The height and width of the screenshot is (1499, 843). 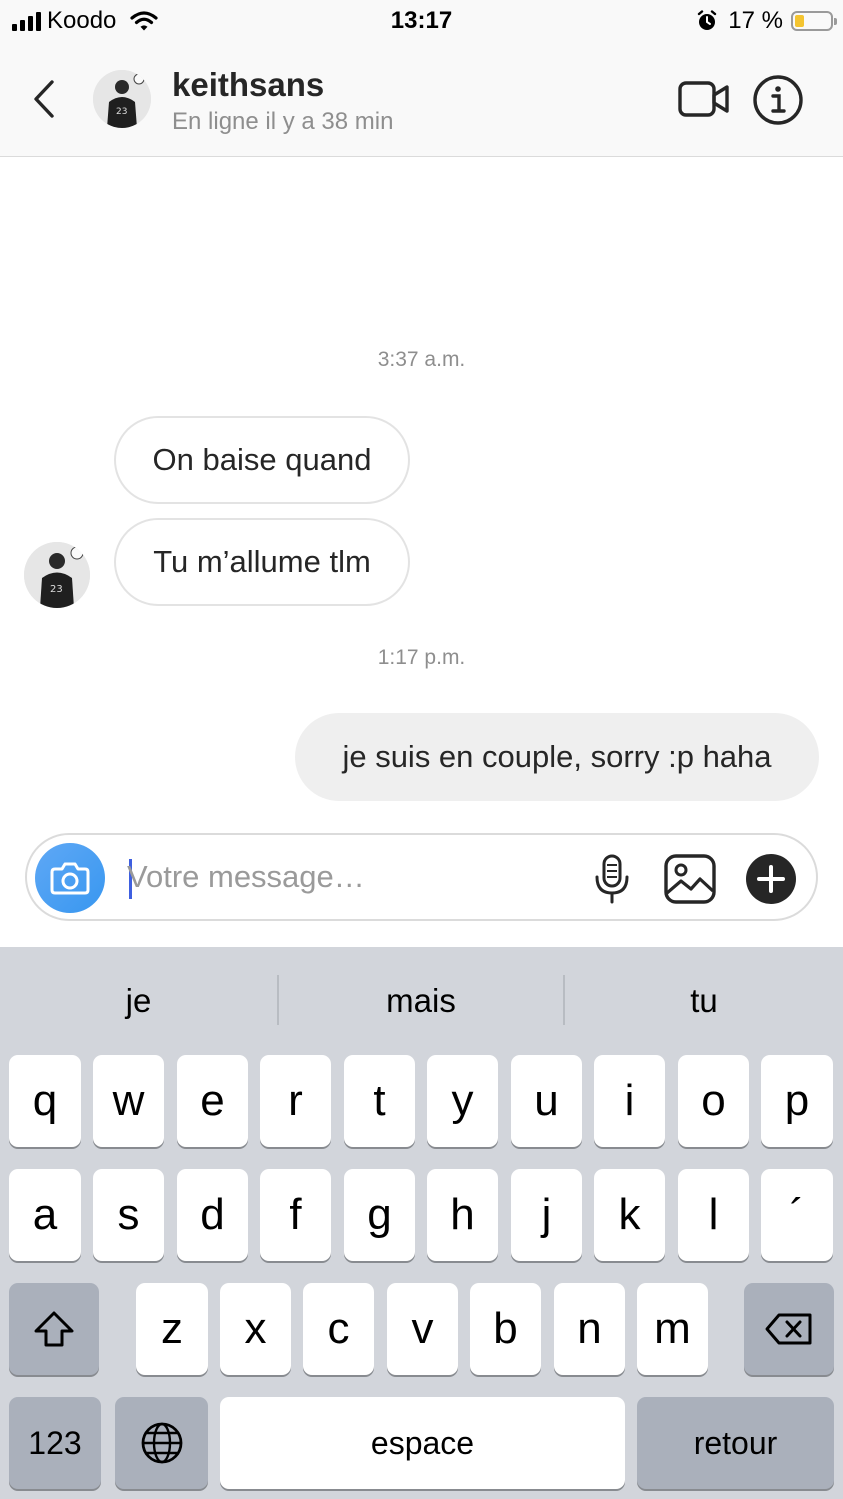 I want to click on incoming-message-bubble: Tu m’allume tlm, so click(x=262, y=562).